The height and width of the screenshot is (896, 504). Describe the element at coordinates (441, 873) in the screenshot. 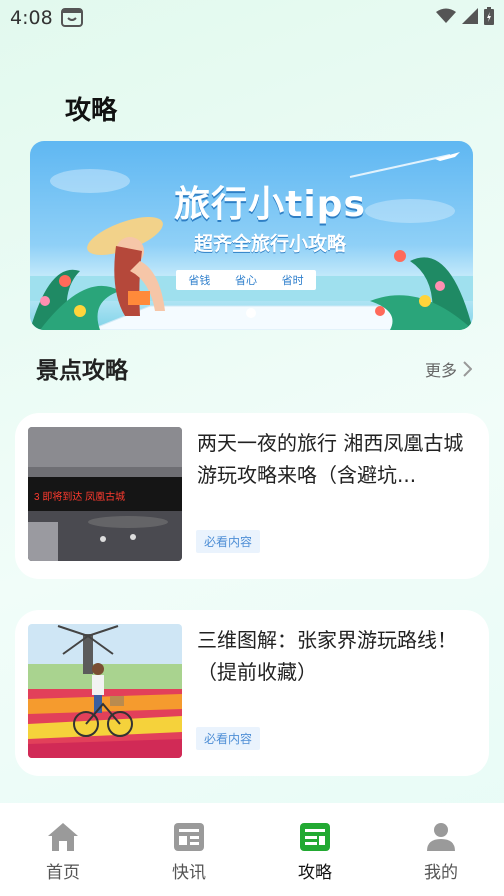

I see `tab-label: 我的` at that location.